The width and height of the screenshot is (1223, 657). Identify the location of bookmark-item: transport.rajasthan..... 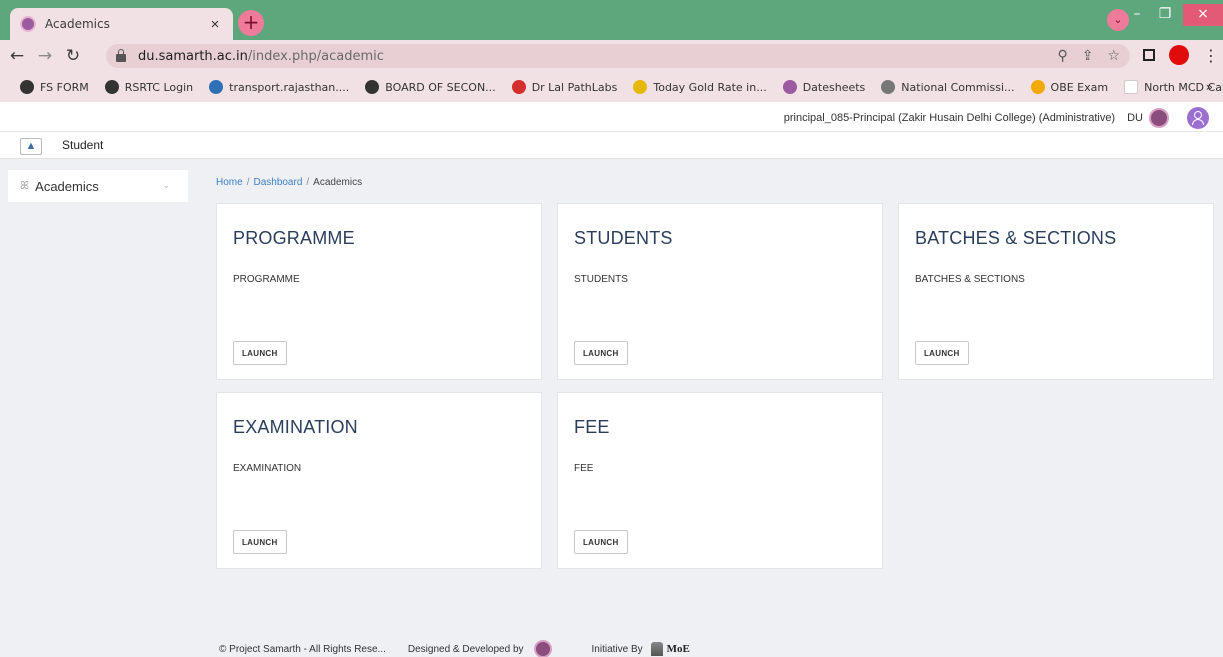
(279, 87).